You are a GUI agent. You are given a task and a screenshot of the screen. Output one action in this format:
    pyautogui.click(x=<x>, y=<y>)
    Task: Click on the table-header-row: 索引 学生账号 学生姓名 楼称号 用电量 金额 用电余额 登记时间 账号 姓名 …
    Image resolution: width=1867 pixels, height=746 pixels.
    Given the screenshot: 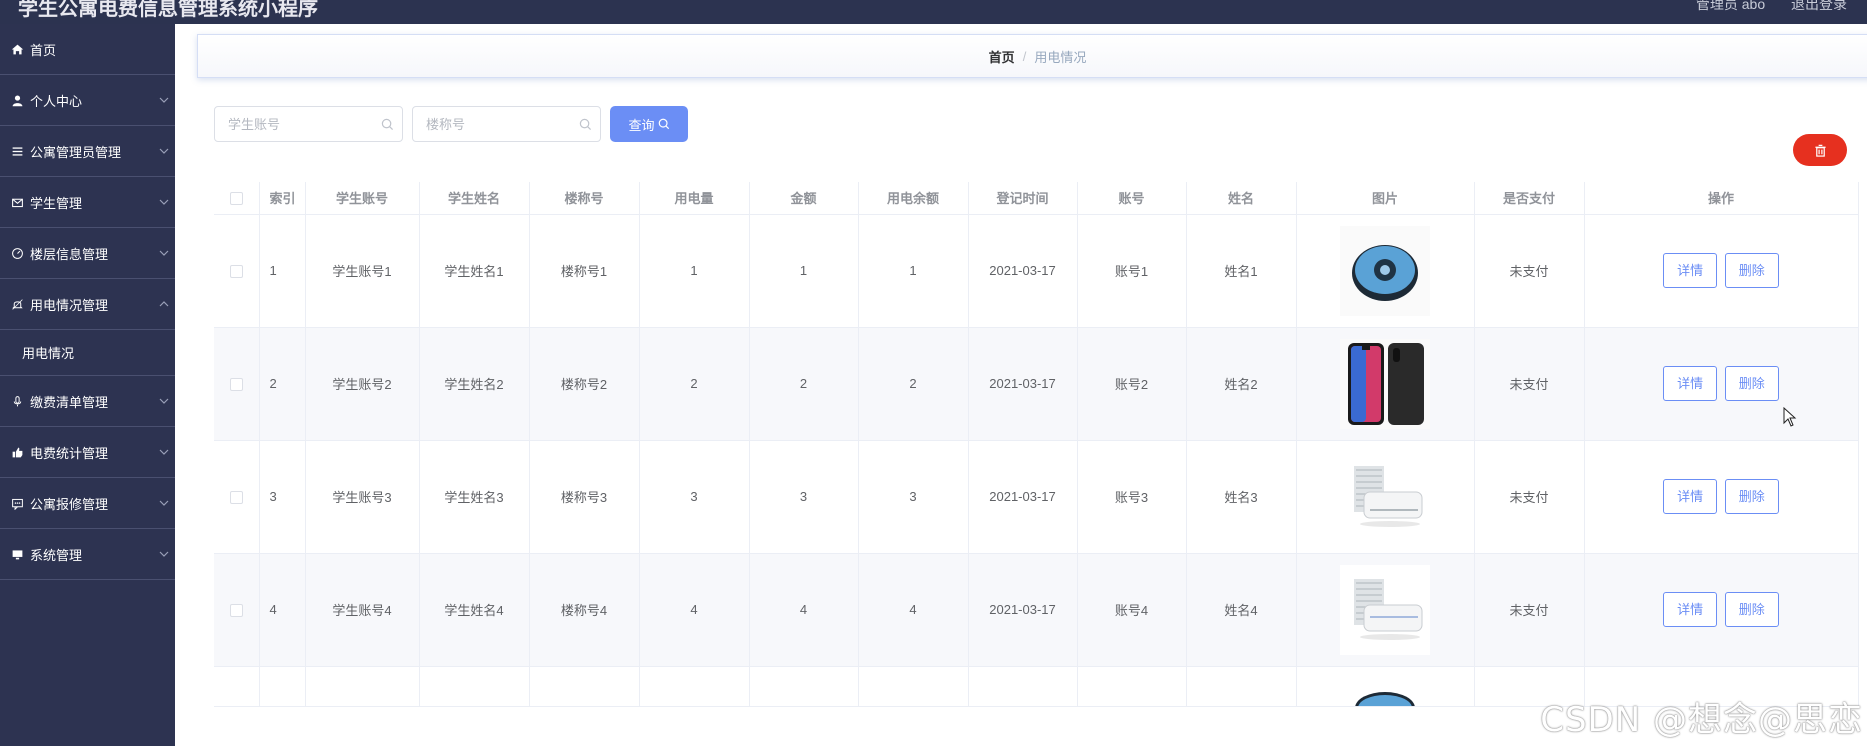 What is the action you would take?
    pyautogui.click(x=1036, y=198)
    